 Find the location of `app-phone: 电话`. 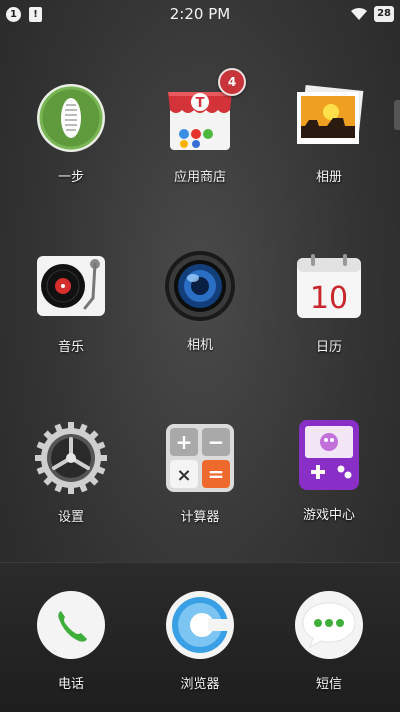

app-phone: 电话 is located at coordinates (71, 640).